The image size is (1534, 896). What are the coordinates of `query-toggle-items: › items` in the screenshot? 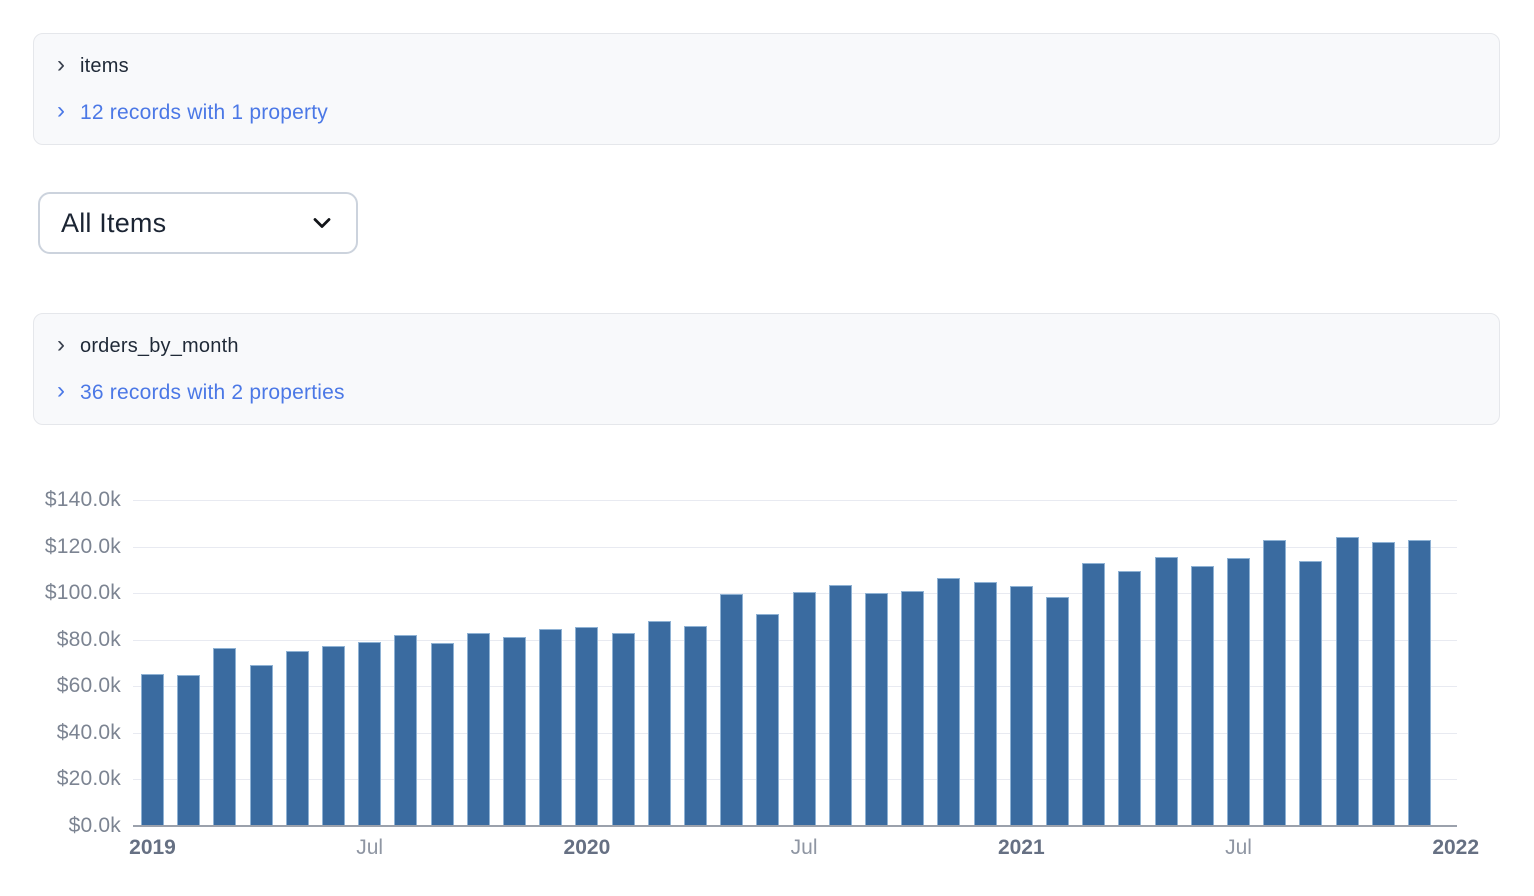 It's located at (93, 66).